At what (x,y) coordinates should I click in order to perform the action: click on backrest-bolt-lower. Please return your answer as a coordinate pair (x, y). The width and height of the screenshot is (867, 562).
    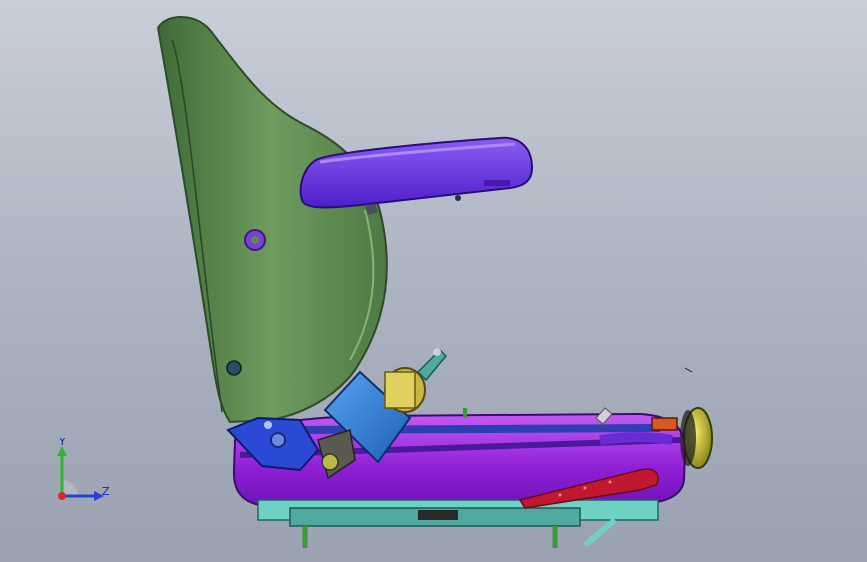
    Looking at the image, I should click on (234, 368).